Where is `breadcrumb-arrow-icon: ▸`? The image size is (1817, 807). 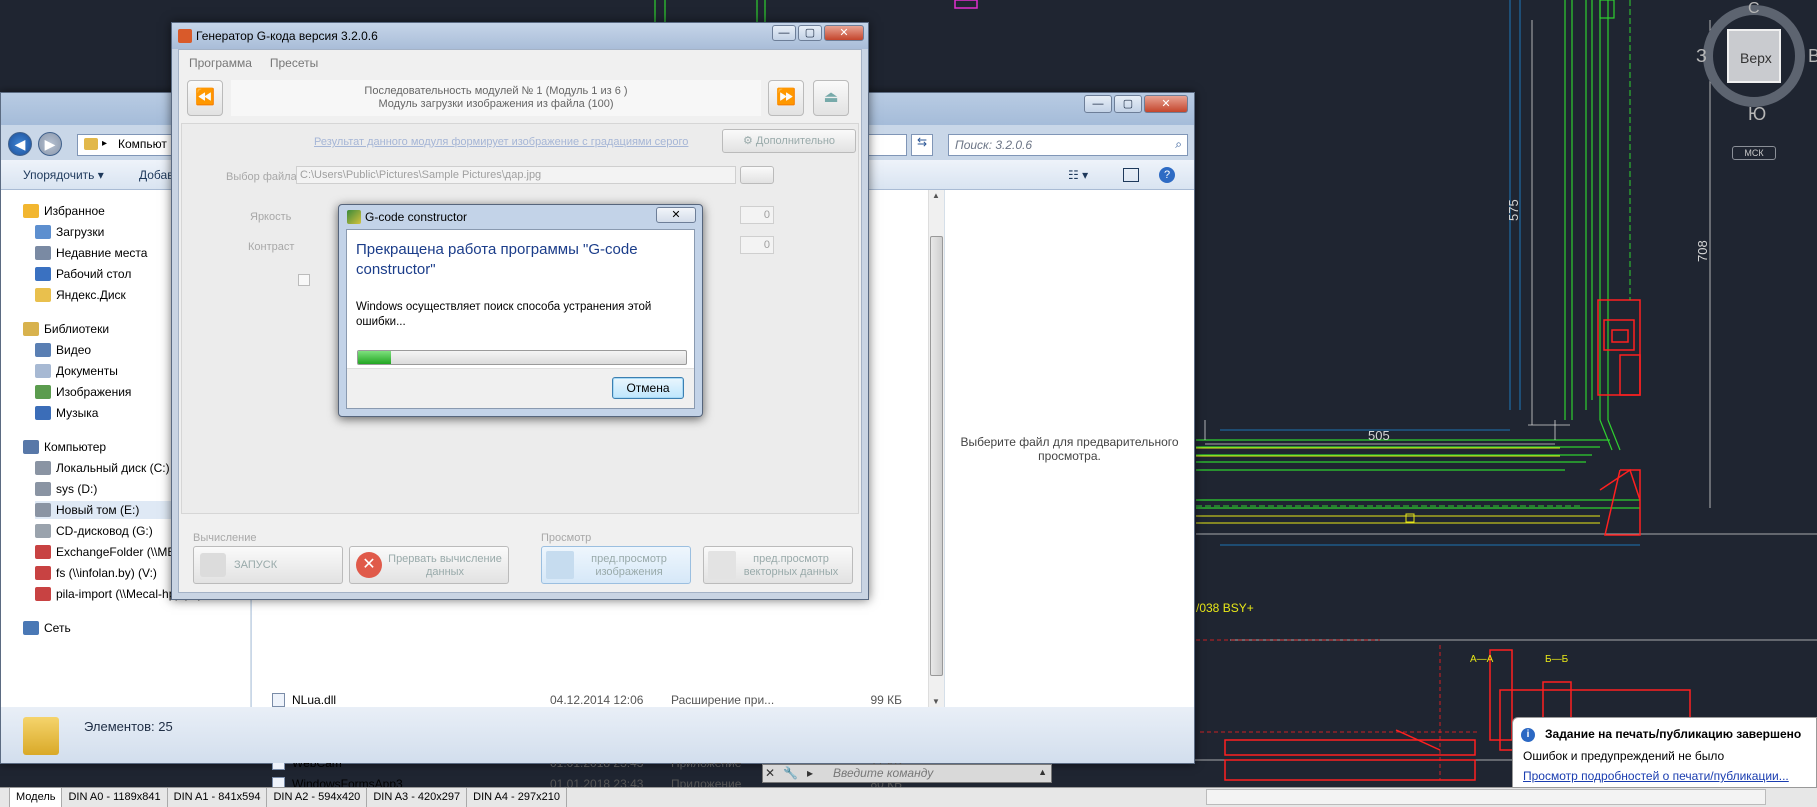
breadcrumb-arrow-icon: ▸ is located at coordinates (104, 143).